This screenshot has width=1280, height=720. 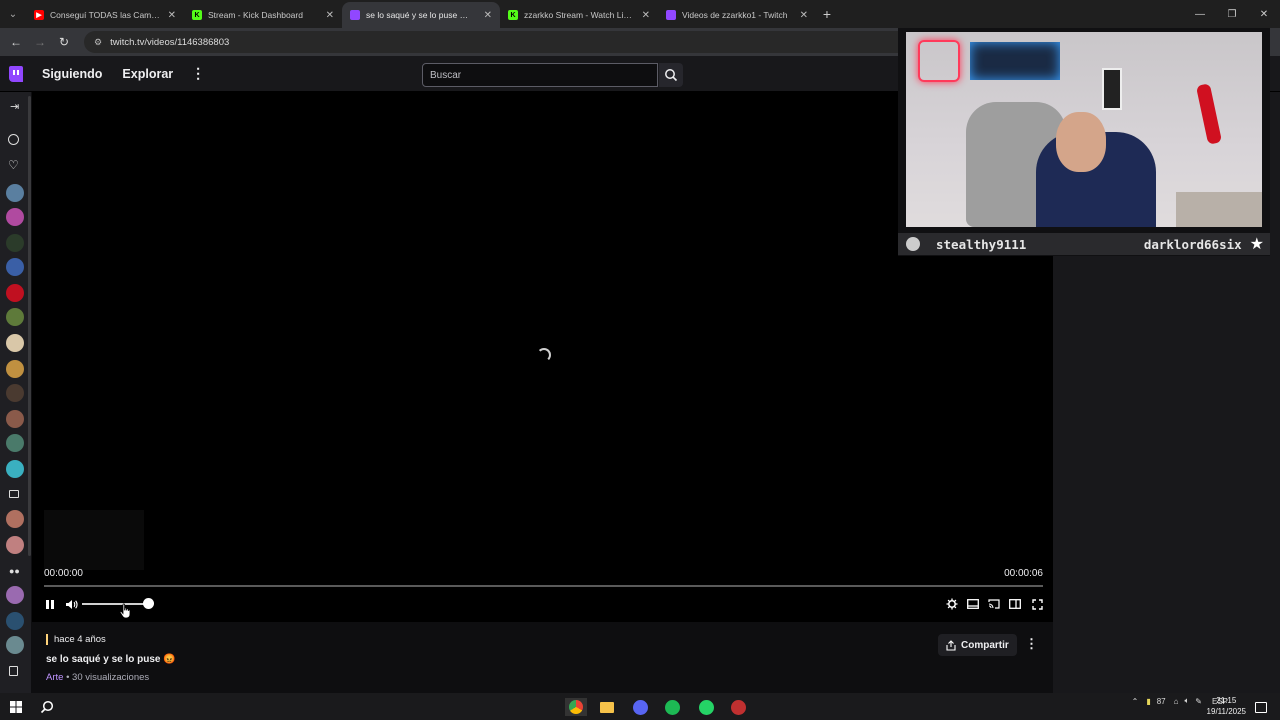 What do you see at coordinates (47, 707) in the screenshot?
I see `taskbar-search-icon` at bounding box center [47, 707].